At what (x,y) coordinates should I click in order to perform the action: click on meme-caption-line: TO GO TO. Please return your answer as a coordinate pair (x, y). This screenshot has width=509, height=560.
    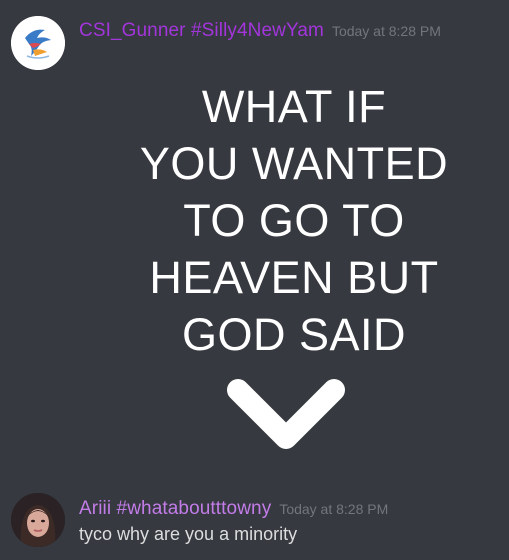
    Looking at the image, I should click on (294, 220).